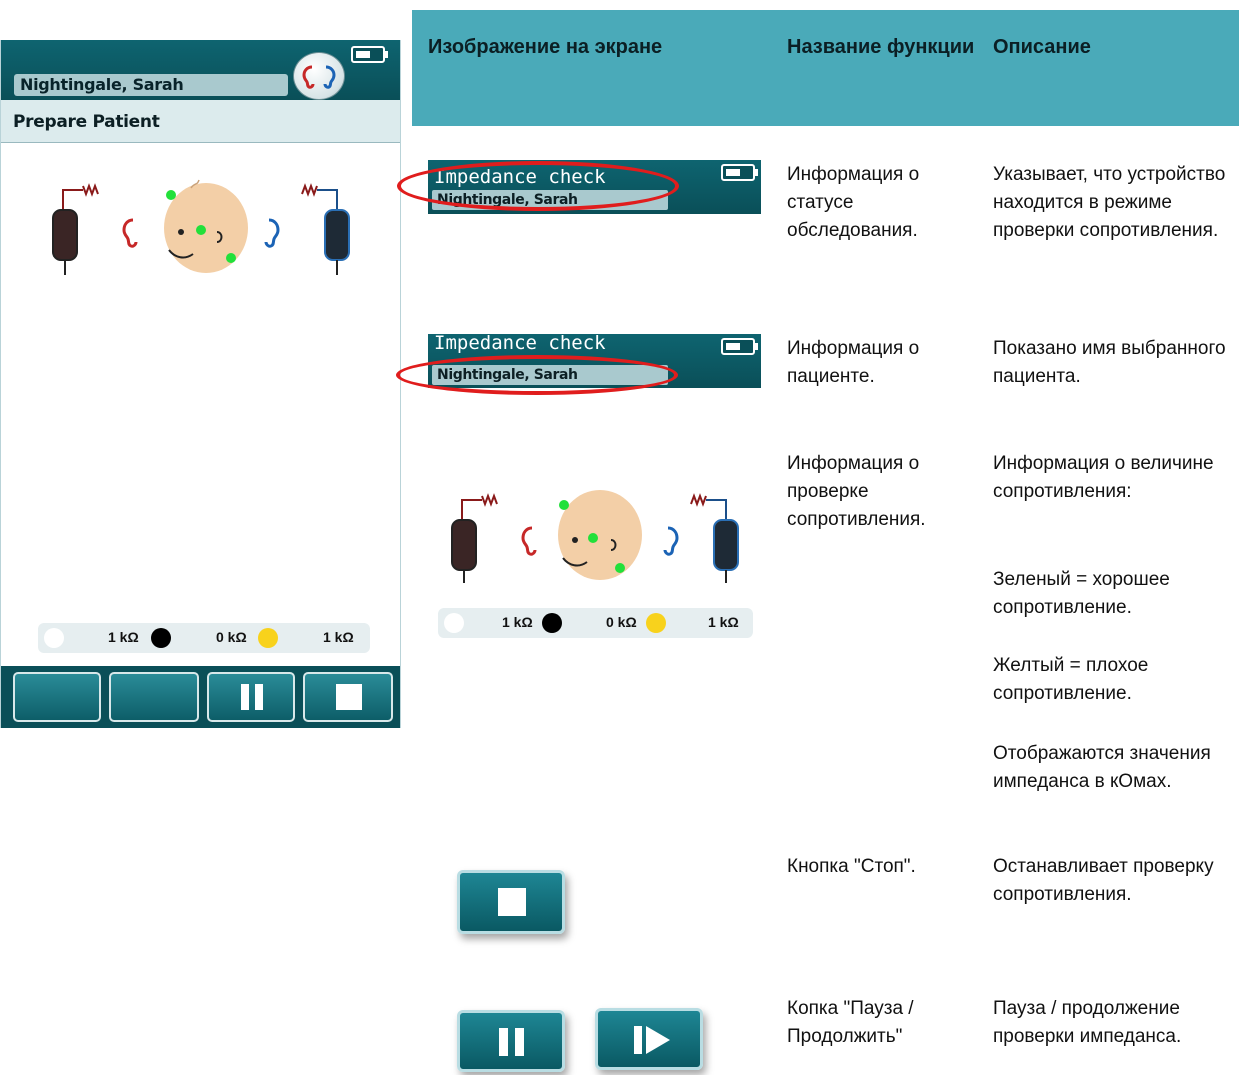 The height and width of the screenshot is (1075, 1239). I want to click on row5-function: Копка "Пауза / Продолжить", so click(850, 1022).